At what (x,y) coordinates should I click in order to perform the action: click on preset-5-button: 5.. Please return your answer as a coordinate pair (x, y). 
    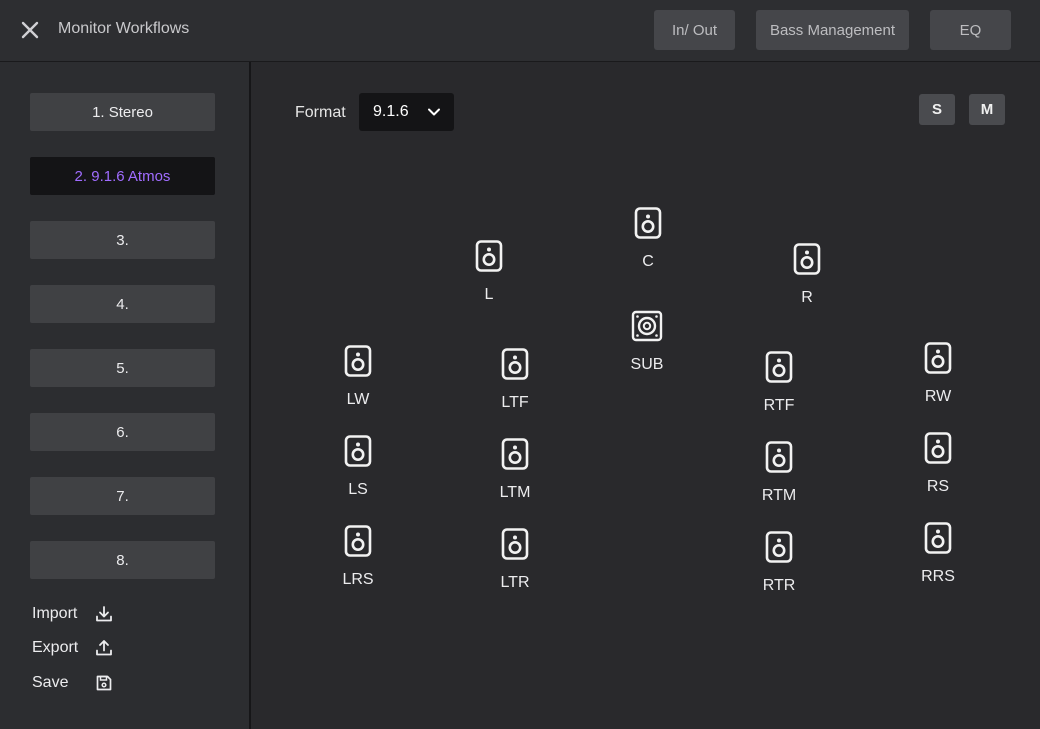
    Looking at the image, I should click on (122, 368).